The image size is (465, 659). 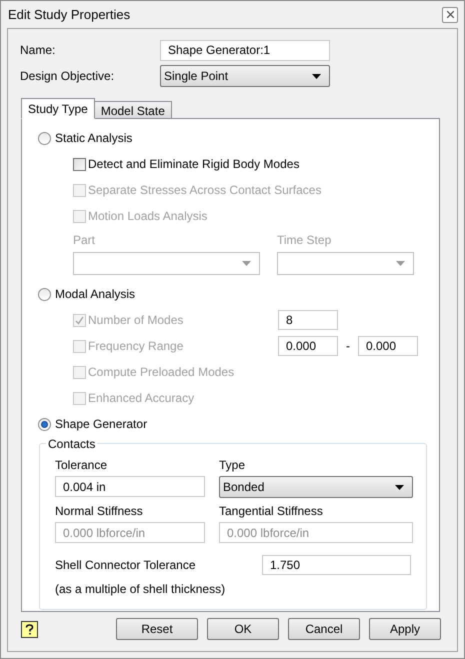 I want to click on checkbox-label: Motion Loads Analysis, so click(x=148, y=216).